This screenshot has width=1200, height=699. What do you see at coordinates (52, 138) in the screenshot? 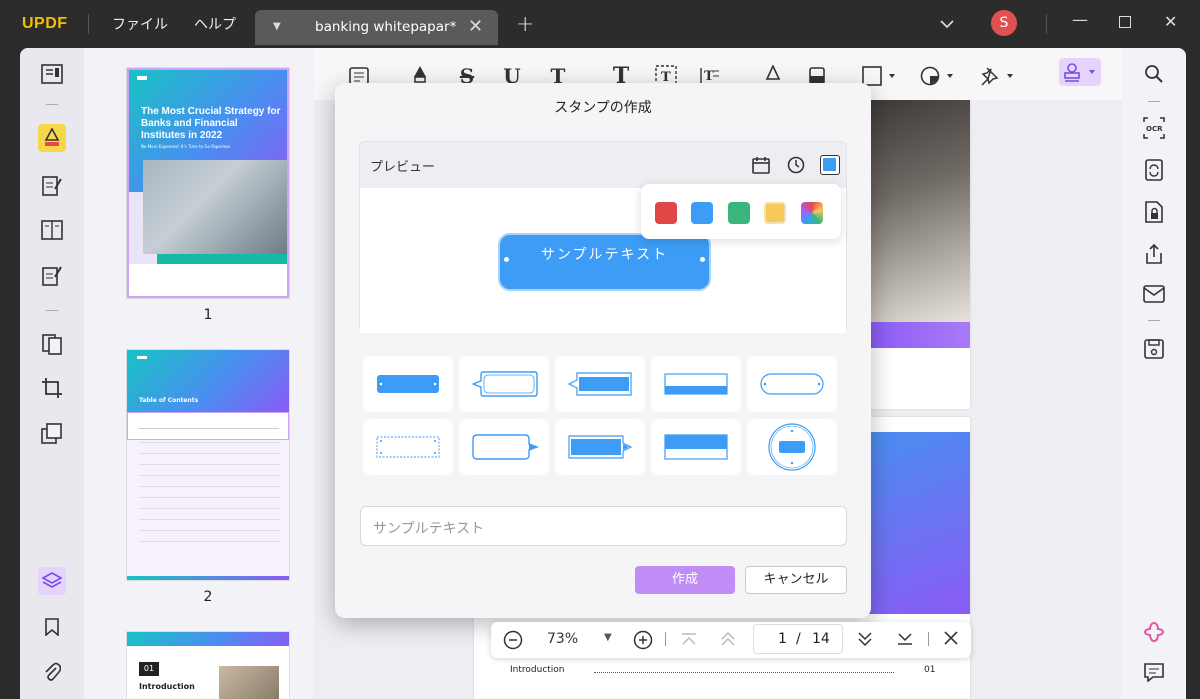
I see `comment-highlight-icon` at bounding box center [52, 138].